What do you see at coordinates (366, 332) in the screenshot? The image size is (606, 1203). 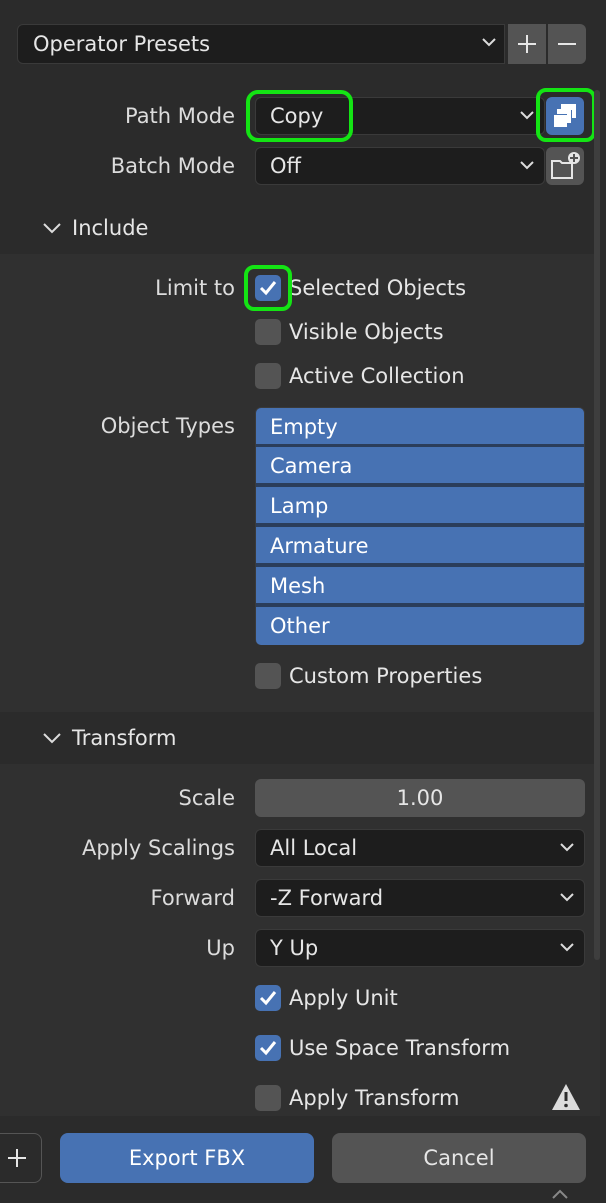 I see `visible-objects-label: Visible Objects` at bounding box center [366, 332].